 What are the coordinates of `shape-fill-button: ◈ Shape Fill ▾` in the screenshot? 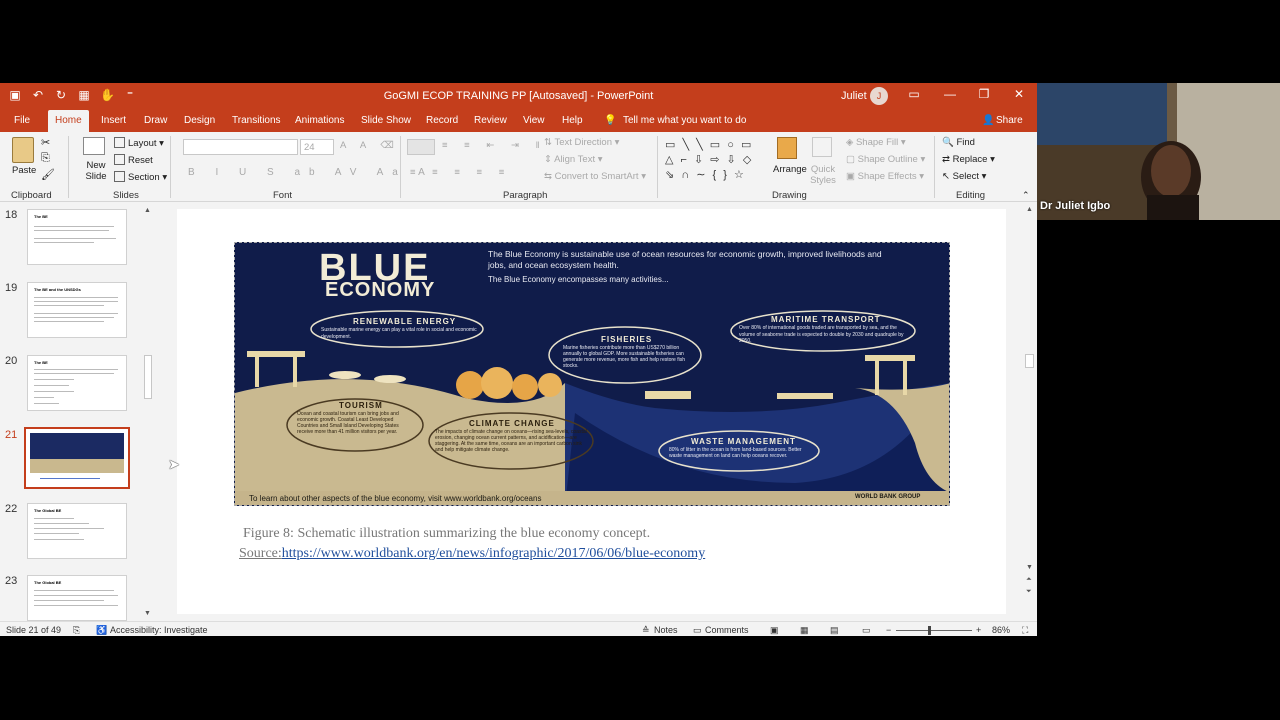 It's located at (876, 142).